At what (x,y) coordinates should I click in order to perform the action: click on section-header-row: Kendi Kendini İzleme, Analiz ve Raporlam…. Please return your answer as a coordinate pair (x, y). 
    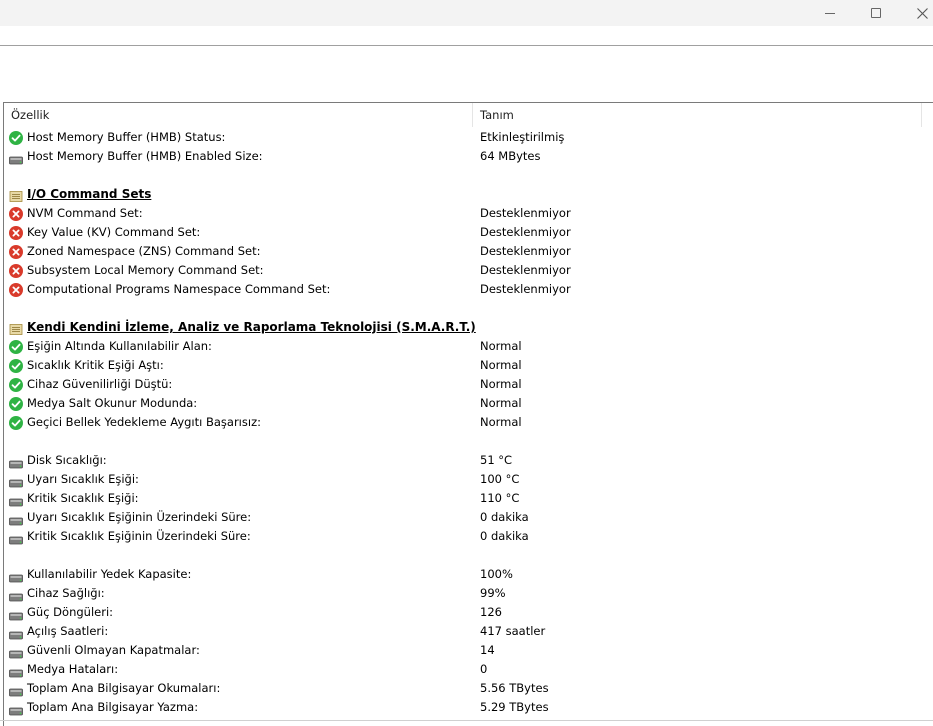
    Looking at the image, I should click on (468, 327).